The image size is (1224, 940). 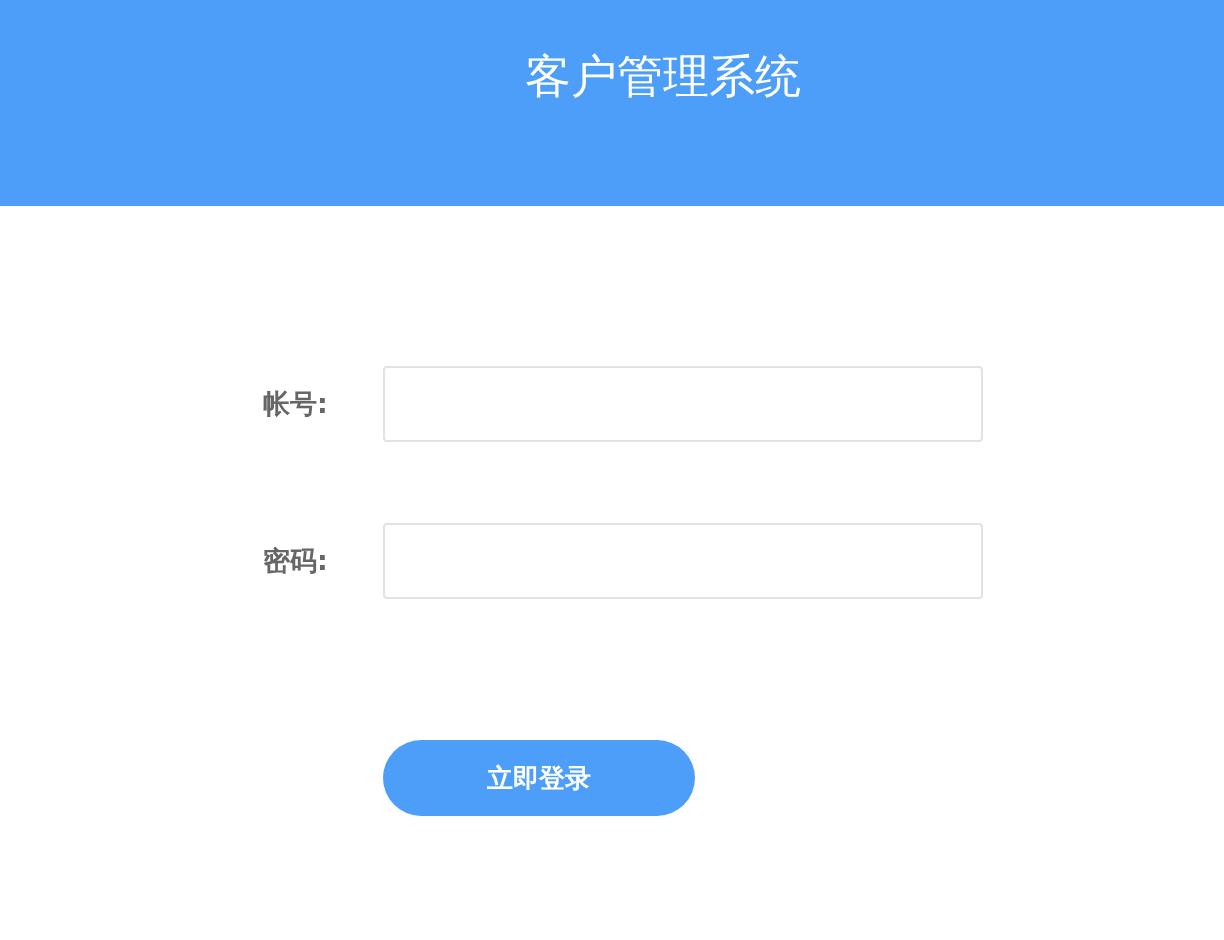 What do you see at coordinates (296, 561) in the screenshot?
I see `field-label: 密码:` at bounding box center [296, 561].